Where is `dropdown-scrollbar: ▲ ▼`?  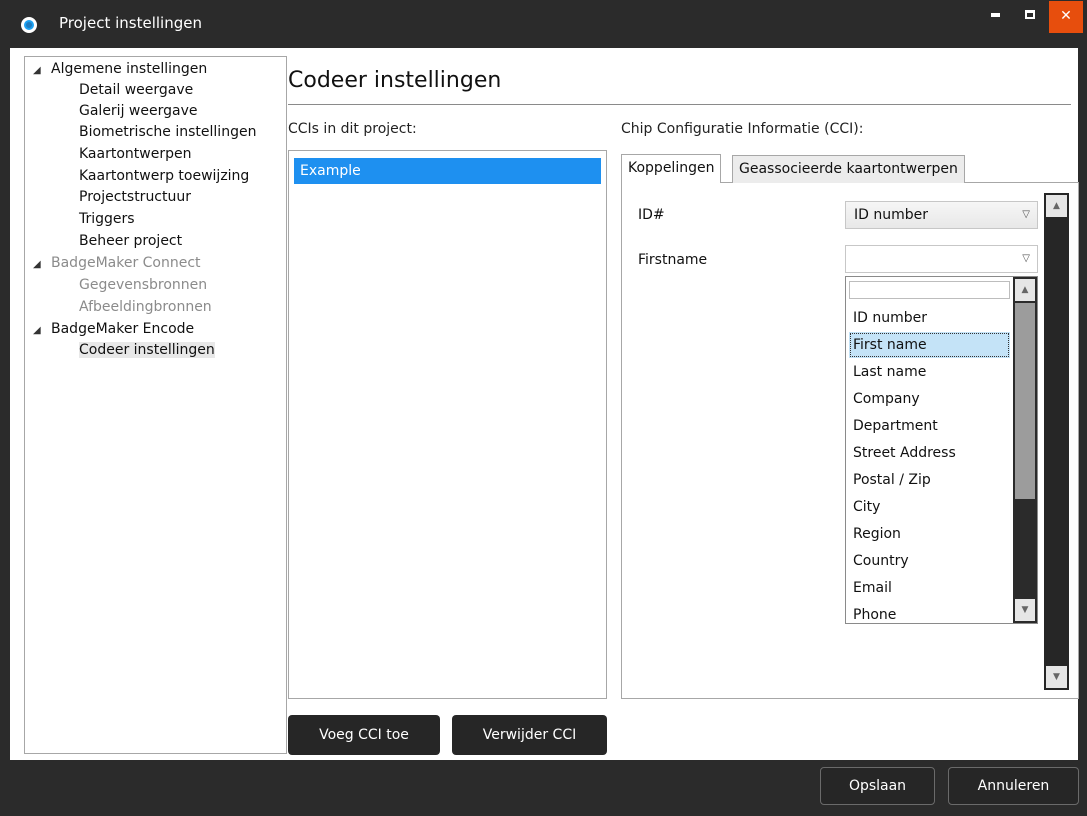
dropdown-scrollbar: ▲ ▼ is located at coordinates (1025, 450).